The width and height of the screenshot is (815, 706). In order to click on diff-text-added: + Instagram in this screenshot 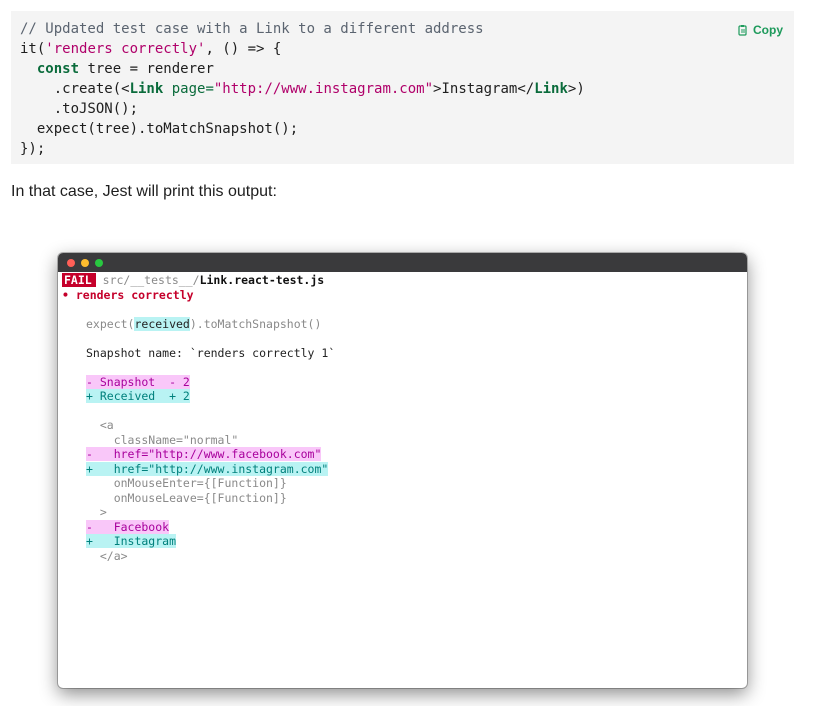, I will do `click(131, 541)`.